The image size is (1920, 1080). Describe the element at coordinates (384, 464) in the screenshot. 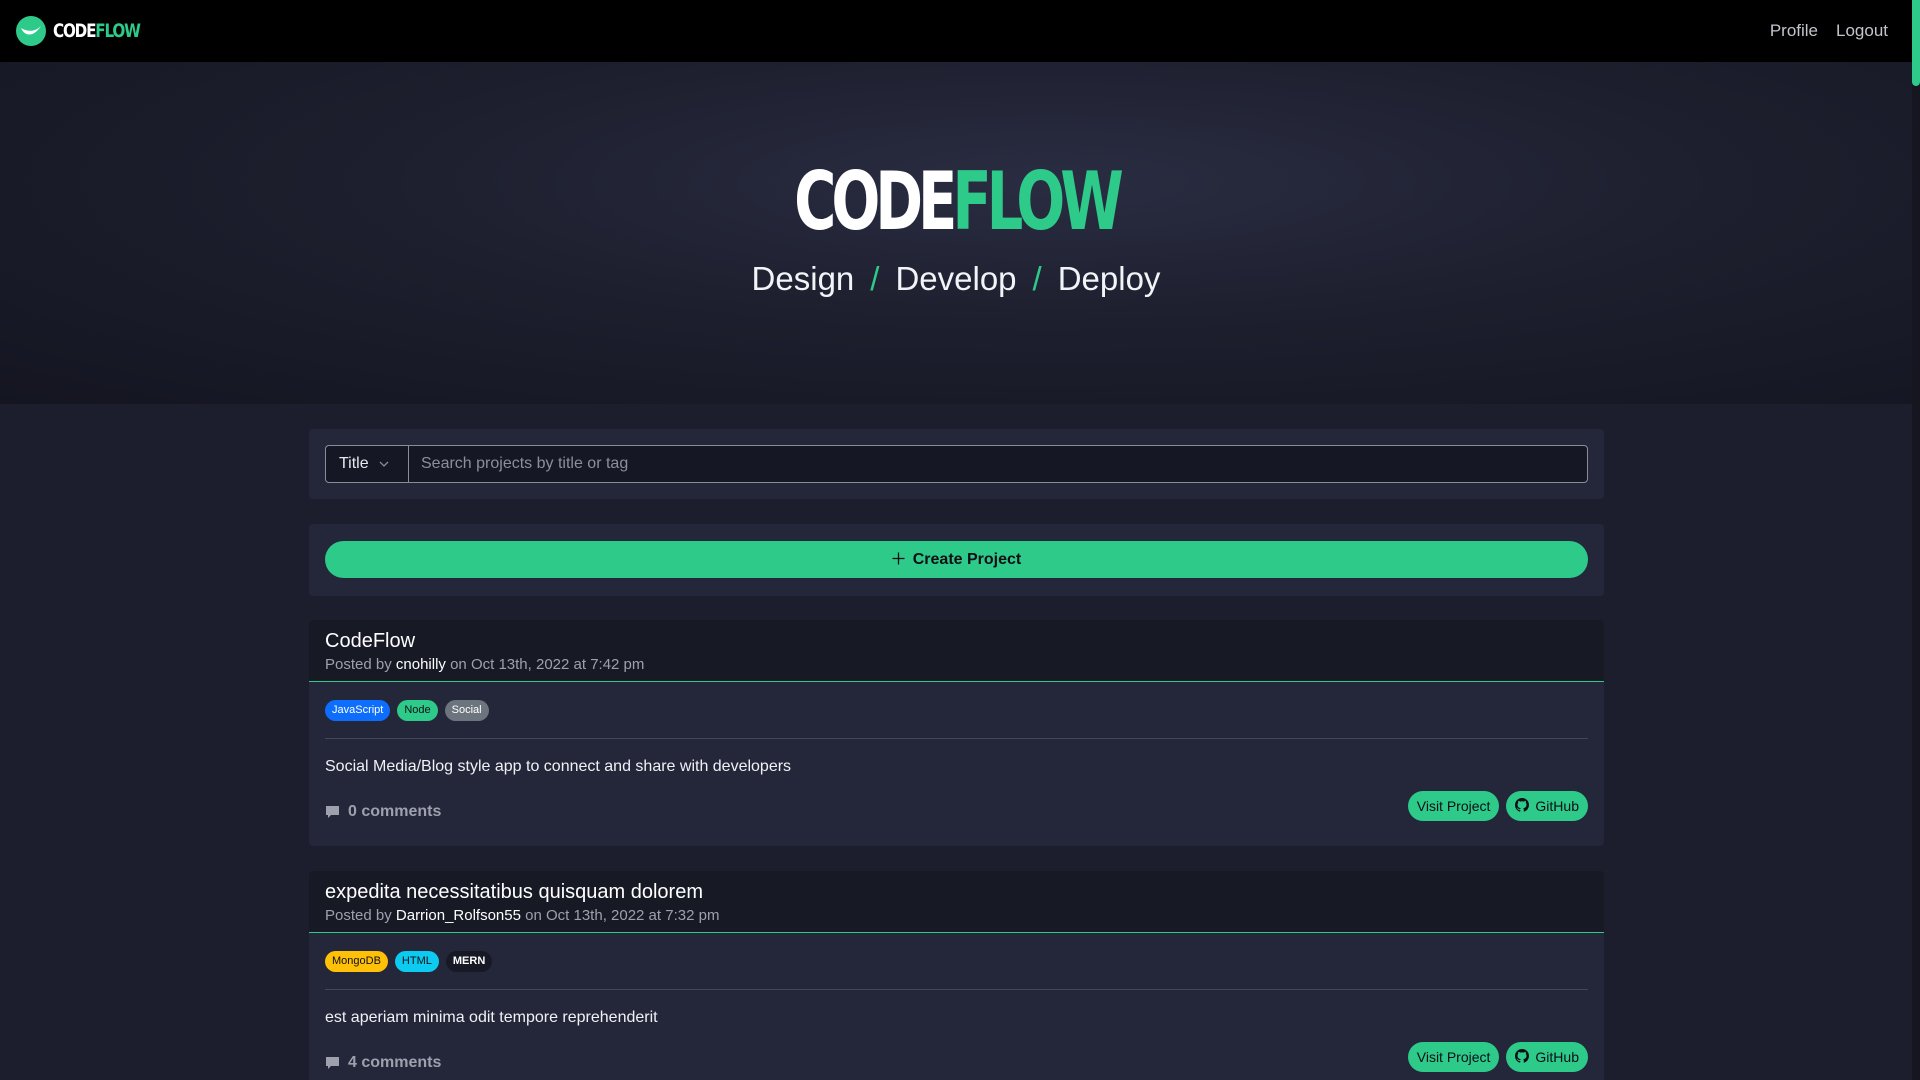

I see `chevron-down-icon` at that location.